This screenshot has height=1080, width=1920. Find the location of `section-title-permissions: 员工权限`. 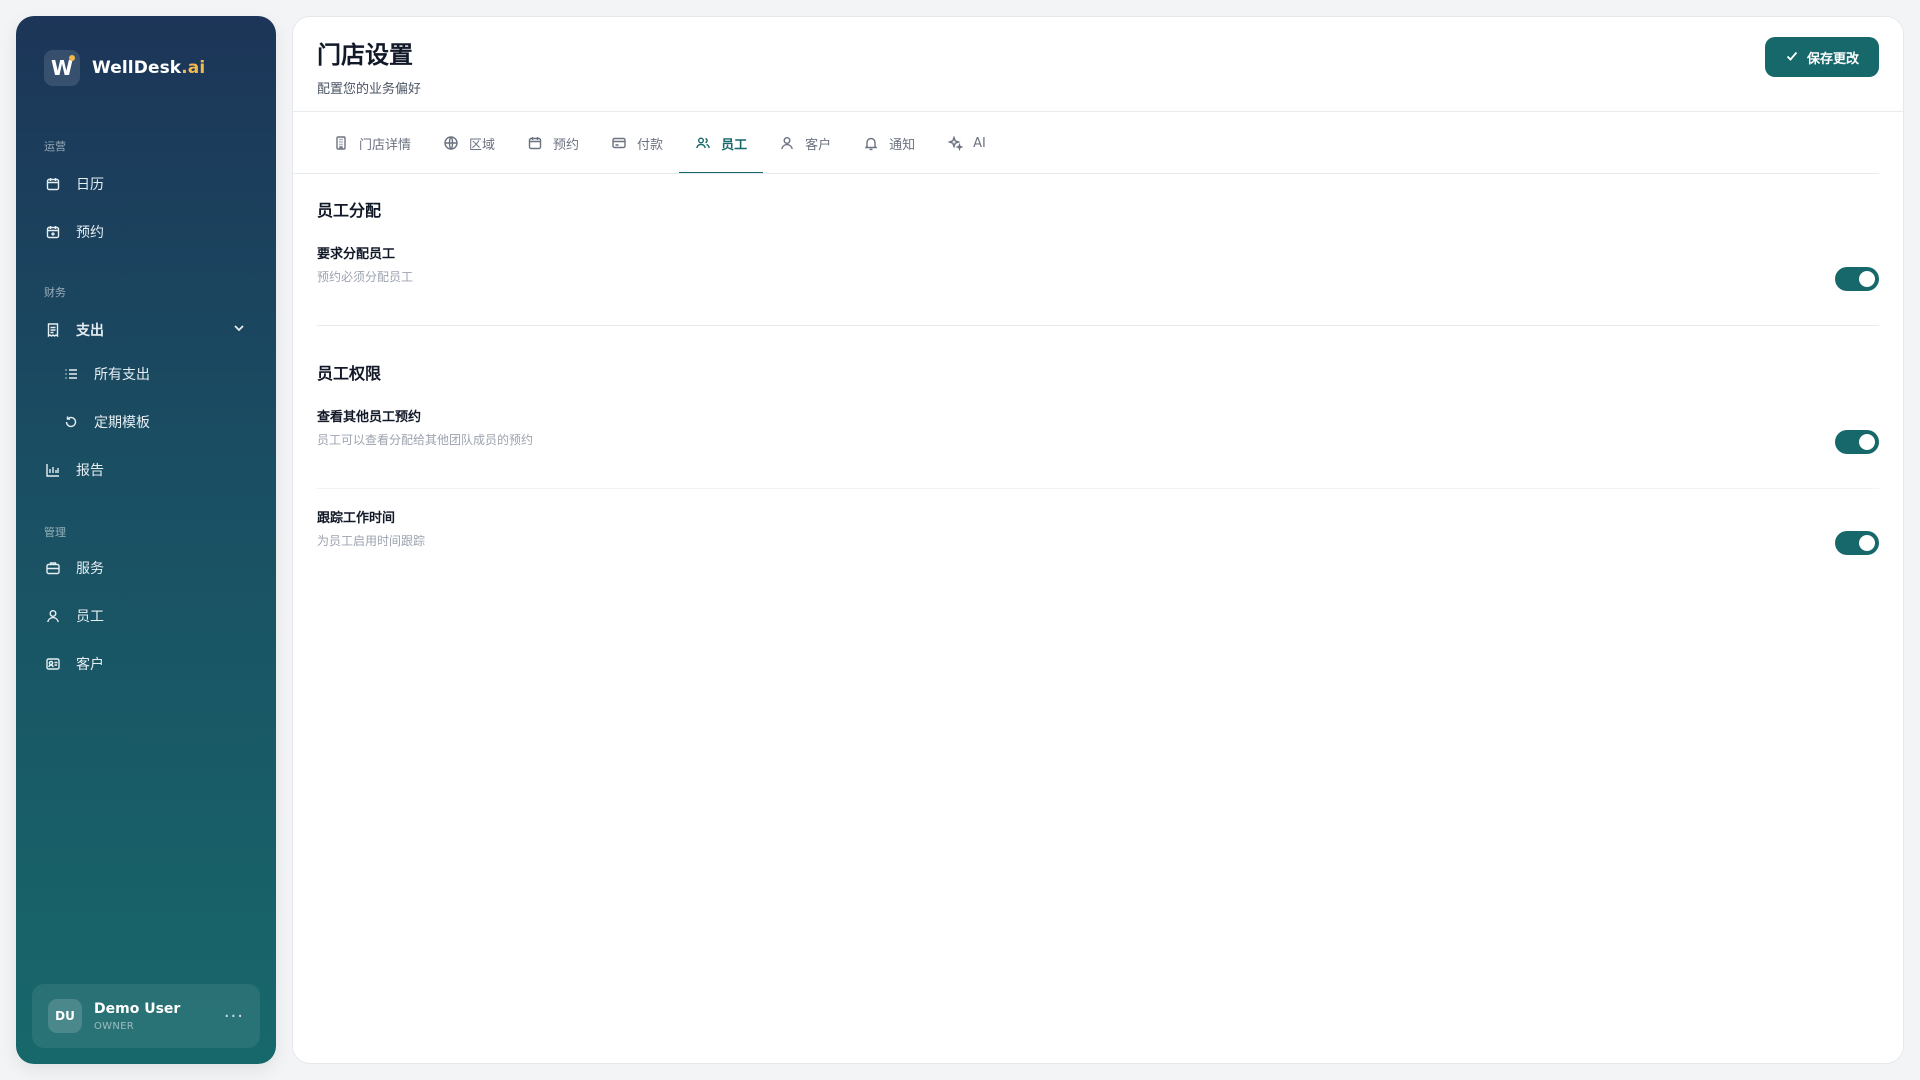

section-title-permissions: 员工权限 is located at coordinates (349, 373).